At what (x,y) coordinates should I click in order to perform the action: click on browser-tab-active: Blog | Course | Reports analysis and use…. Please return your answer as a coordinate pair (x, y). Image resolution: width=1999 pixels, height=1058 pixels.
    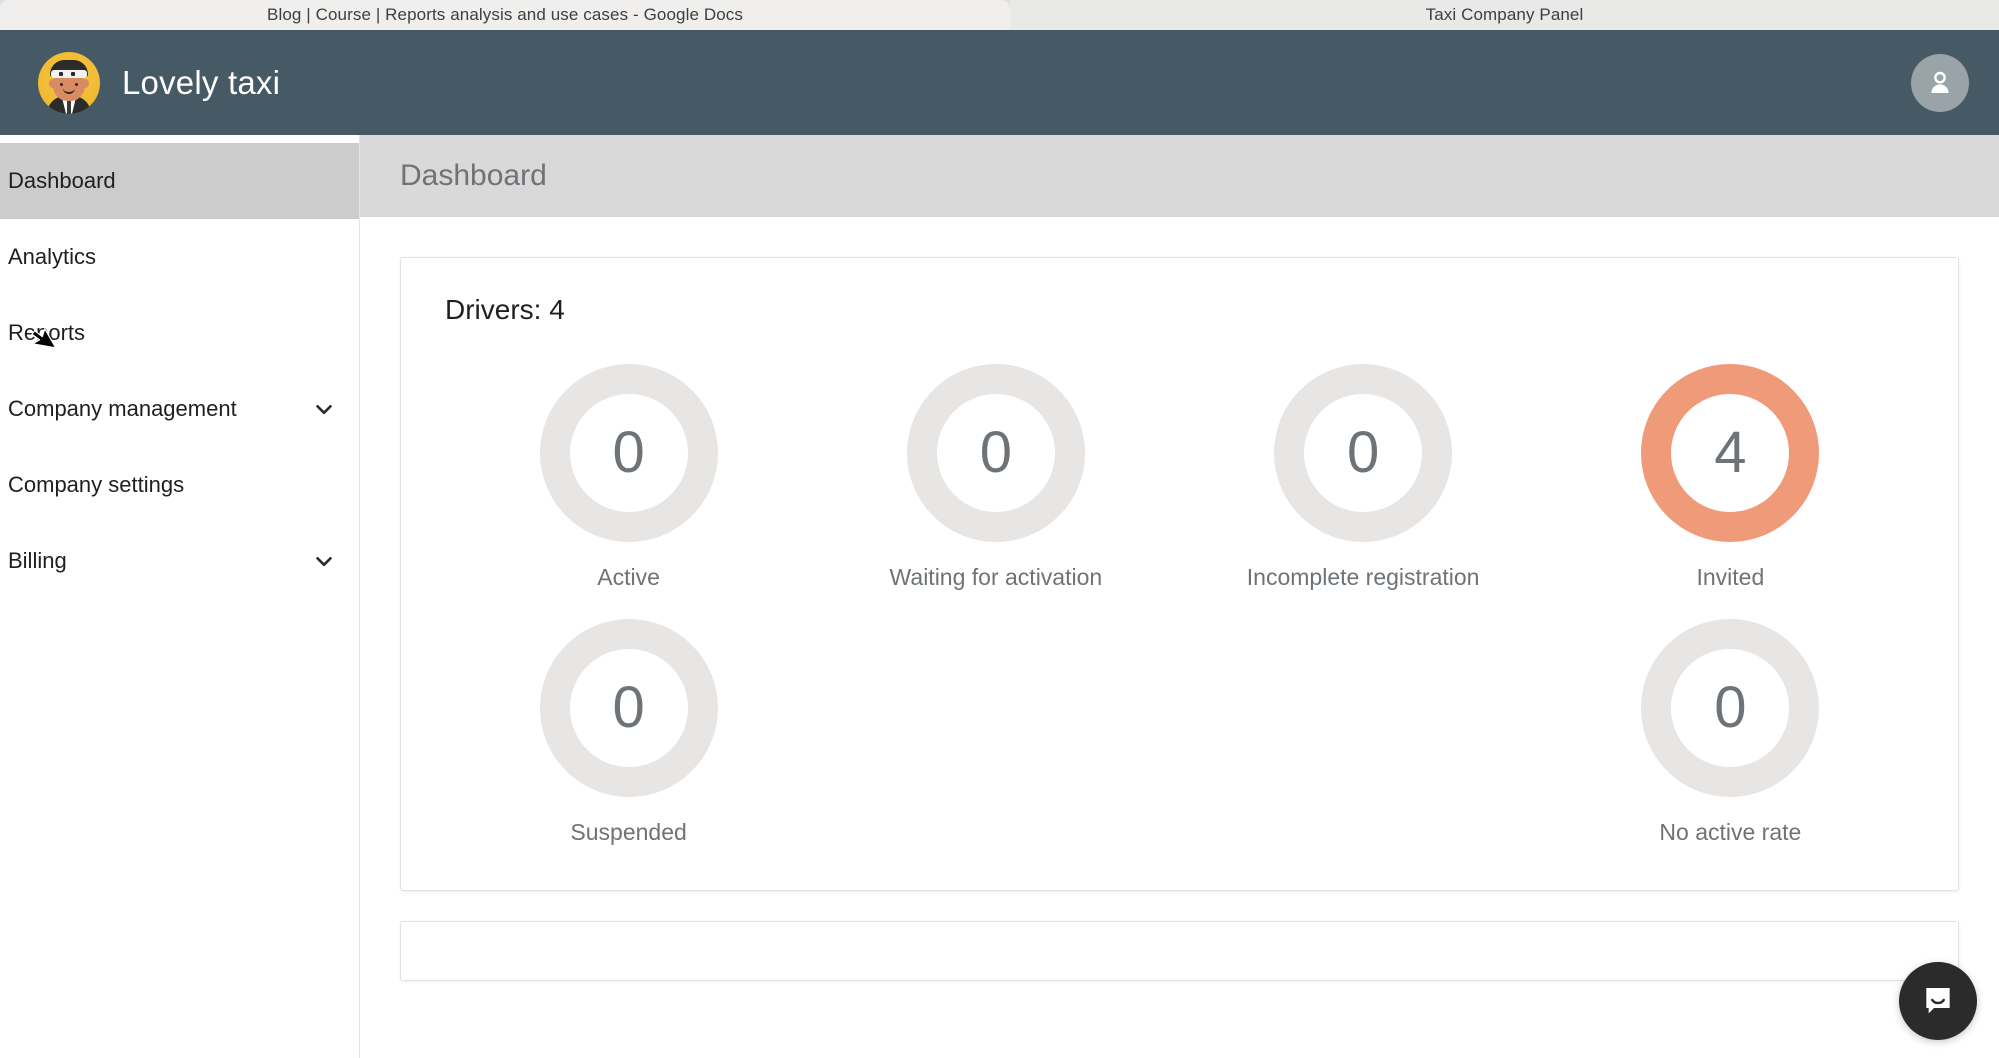
    Looking at the image, I should click on (505, 15).